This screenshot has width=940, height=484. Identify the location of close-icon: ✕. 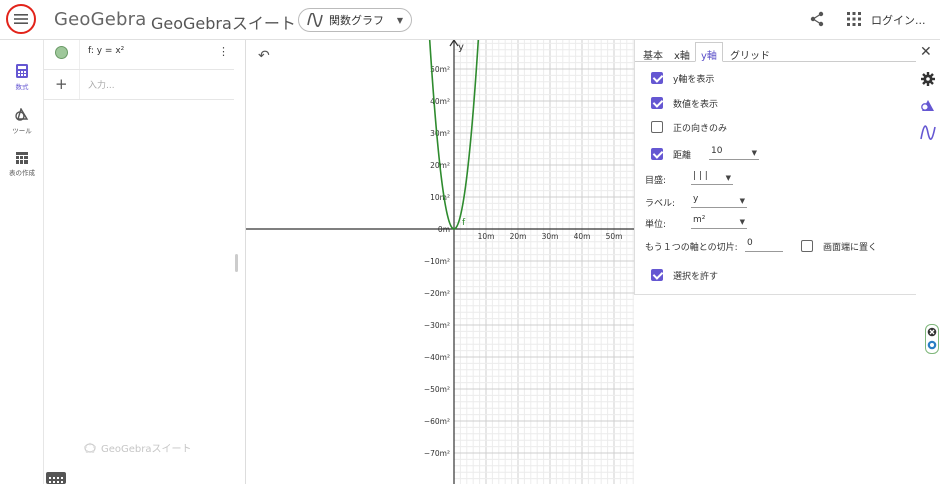
(926, 52).